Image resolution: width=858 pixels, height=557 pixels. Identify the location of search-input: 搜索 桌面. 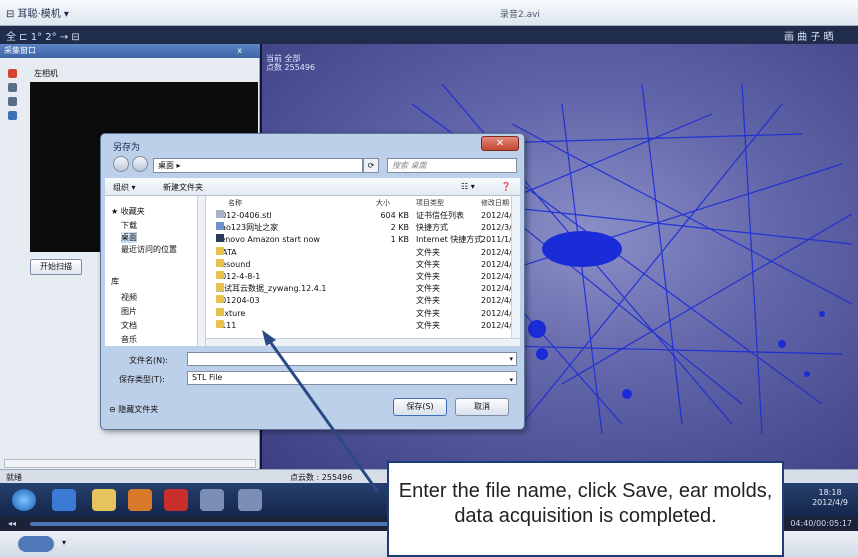
(452, 165).